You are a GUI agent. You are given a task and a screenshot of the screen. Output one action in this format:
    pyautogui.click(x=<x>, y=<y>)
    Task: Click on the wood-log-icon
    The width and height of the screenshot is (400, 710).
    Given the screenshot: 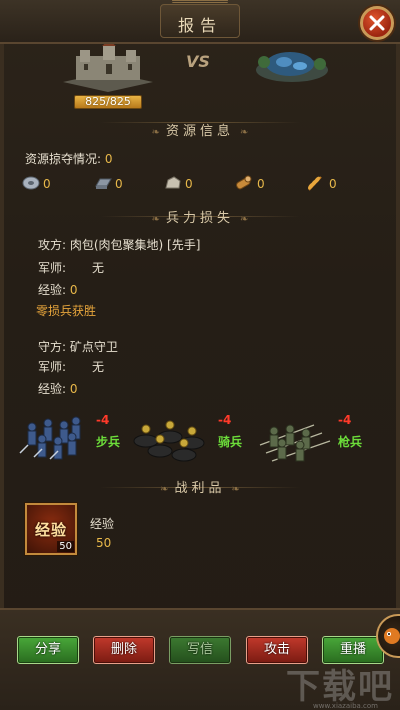 What is the action you would take?
    pyautogui.click(x=244, y=182)
    